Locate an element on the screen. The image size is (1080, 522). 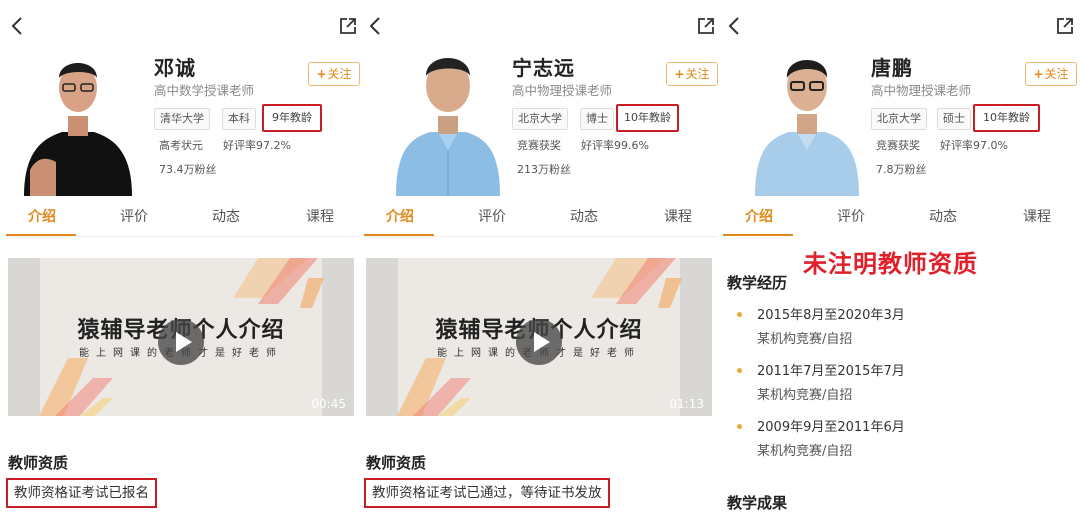
tag-fans: 7.8万粉丝 is located at coordinates (901, 169).